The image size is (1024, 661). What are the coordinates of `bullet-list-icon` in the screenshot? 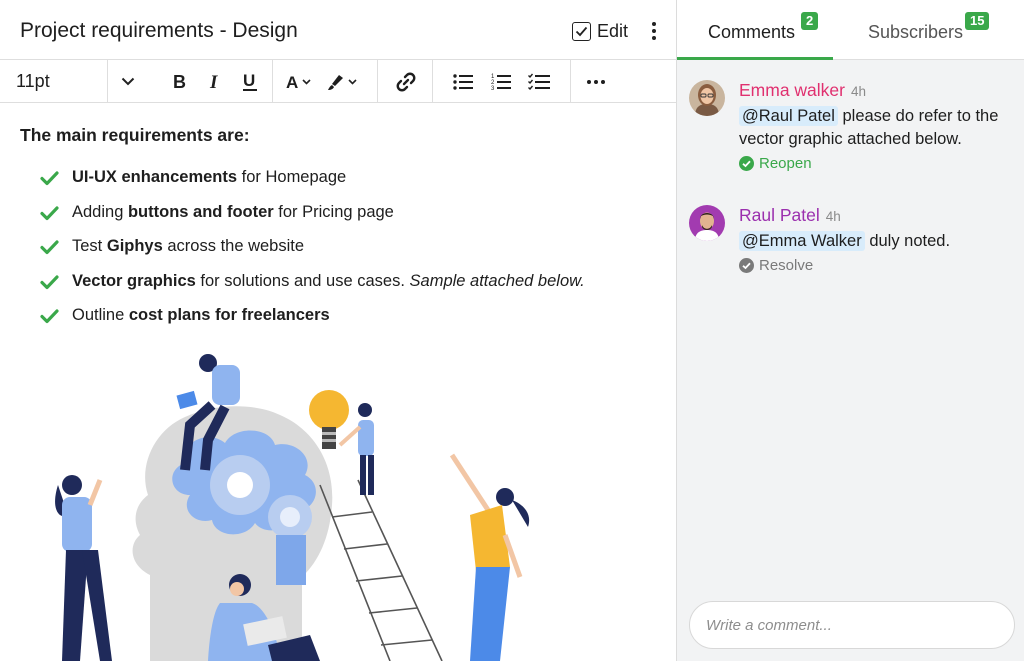 It's located at (463, 81).